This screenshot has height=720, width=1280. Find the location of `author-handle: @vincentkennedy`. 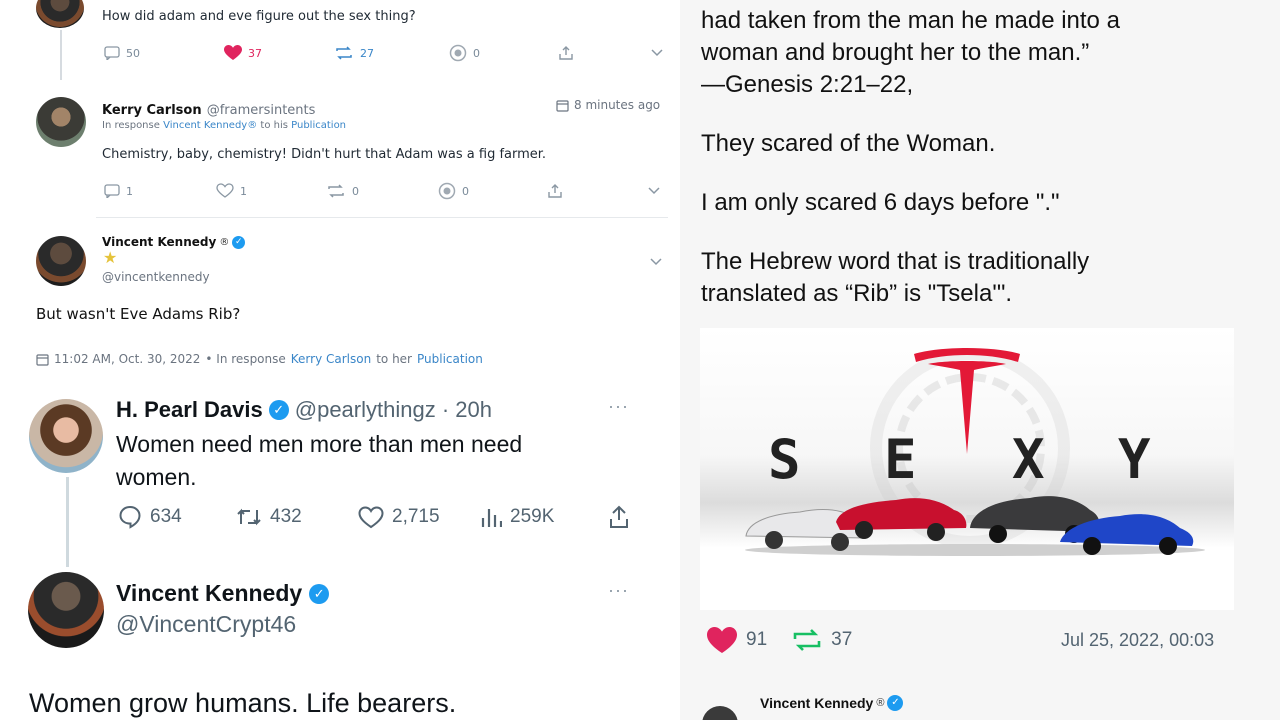

author-handle: @vincentkennedy is located at coordinates (156, 277).